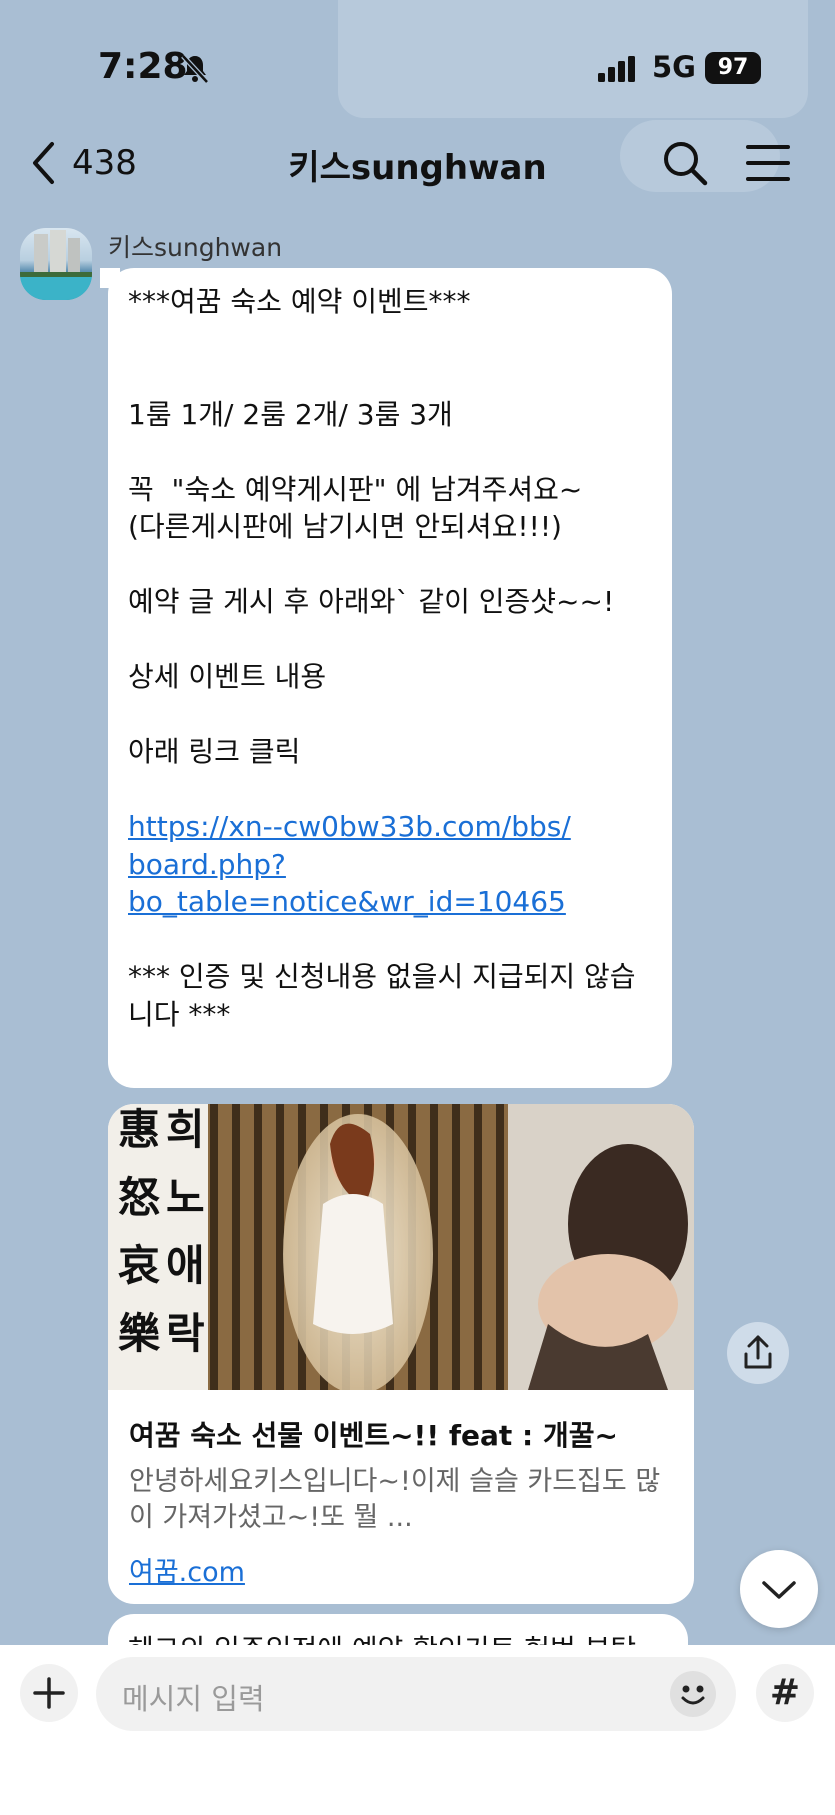 The image size is (835, 1815). I want to click on emoji-icon, so click(693, 1695).